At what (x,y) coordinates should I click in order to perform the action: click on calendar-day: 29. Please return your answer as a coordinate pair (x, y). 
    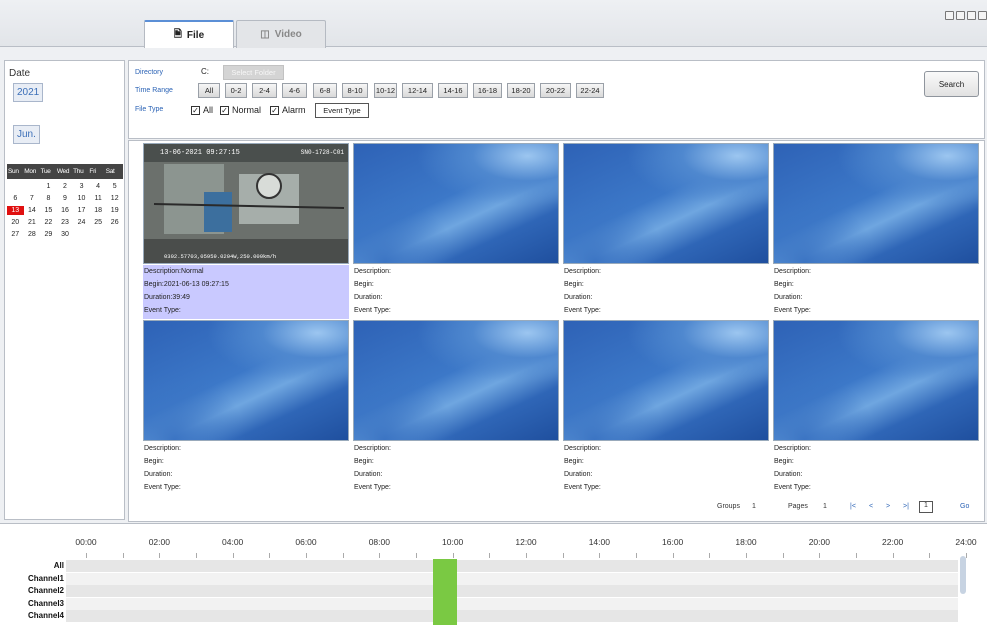
    Looking at the image, I should click on (48, 234).